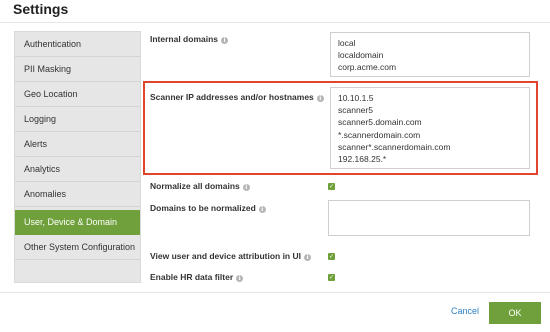 The image size is (550, 332). I want to click on internal-domains-line: local, so click(347, 43).